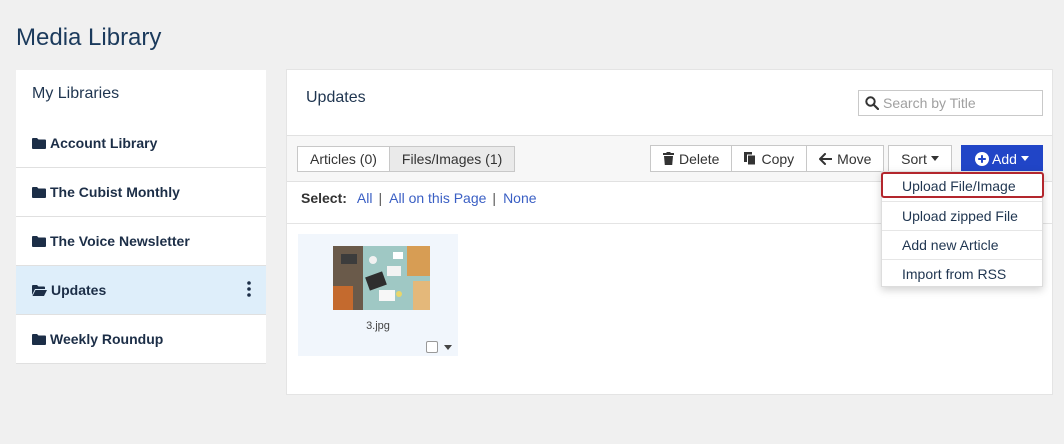  What do you see at coordinates (958, 103) in the screenshot?
I see `search-input` at bounding box center [958, 103].